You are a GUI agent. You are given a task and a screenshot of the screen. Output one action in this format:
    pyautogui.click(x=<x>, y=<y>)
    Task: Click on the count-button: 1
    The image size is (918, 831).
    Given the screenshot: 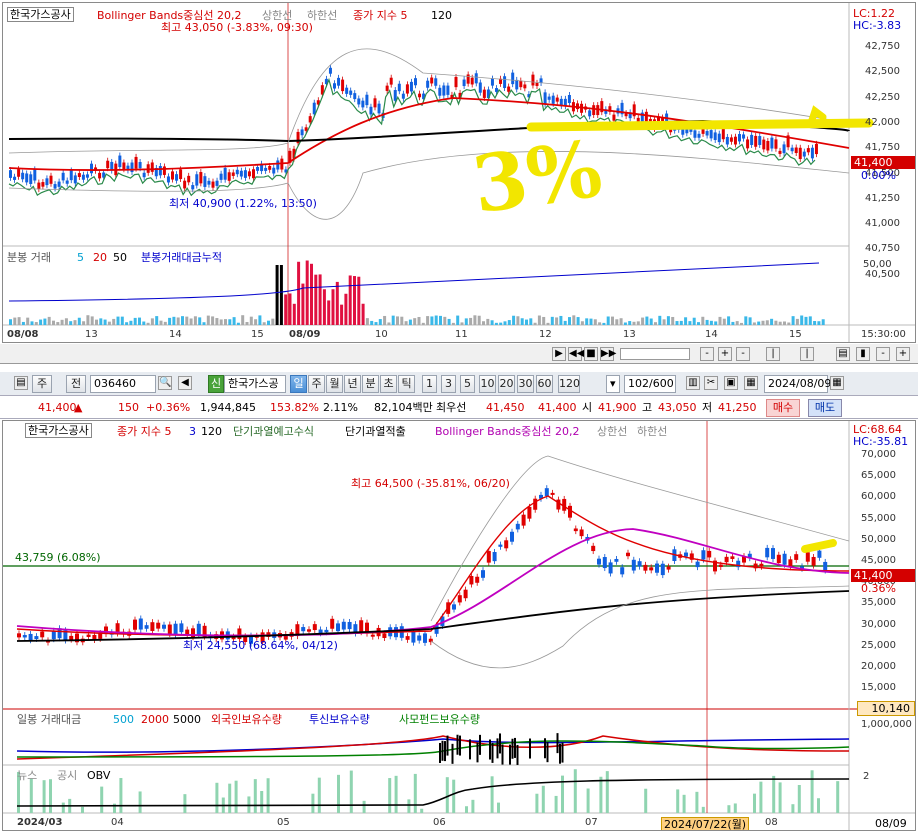 What is the action you would take?
    pyautogui.click(x=429, y=384)
    